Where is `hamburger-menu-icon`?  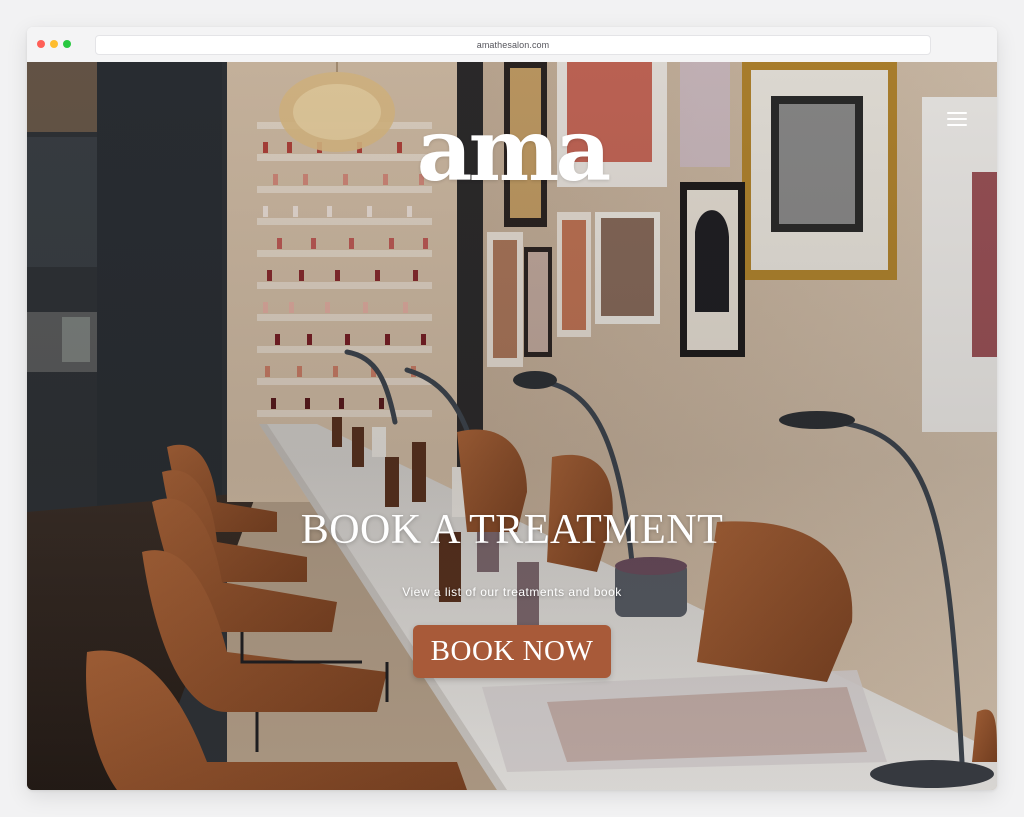
hamburger-menu-icon is located at coordinates (957, 119).